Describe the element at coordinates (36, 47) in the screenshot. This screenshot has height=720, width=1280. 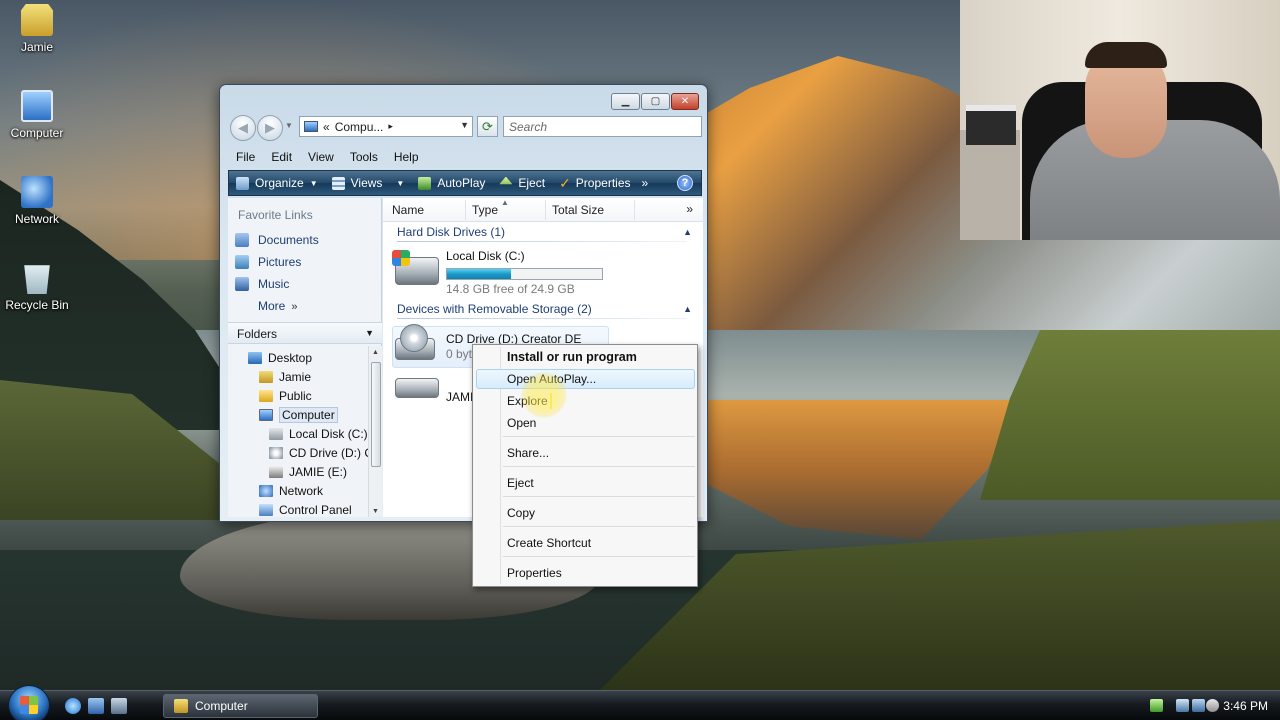
I see `desktop-icon-label: Jamie` at that location.